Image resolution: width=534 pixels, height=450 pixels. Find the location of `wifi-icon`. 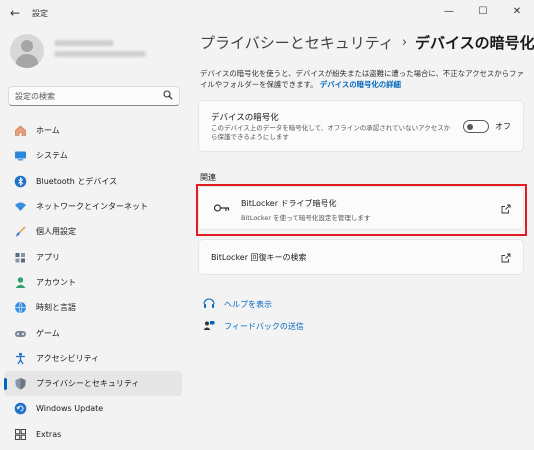

wifi-icon is located at coordinates (20, 207).